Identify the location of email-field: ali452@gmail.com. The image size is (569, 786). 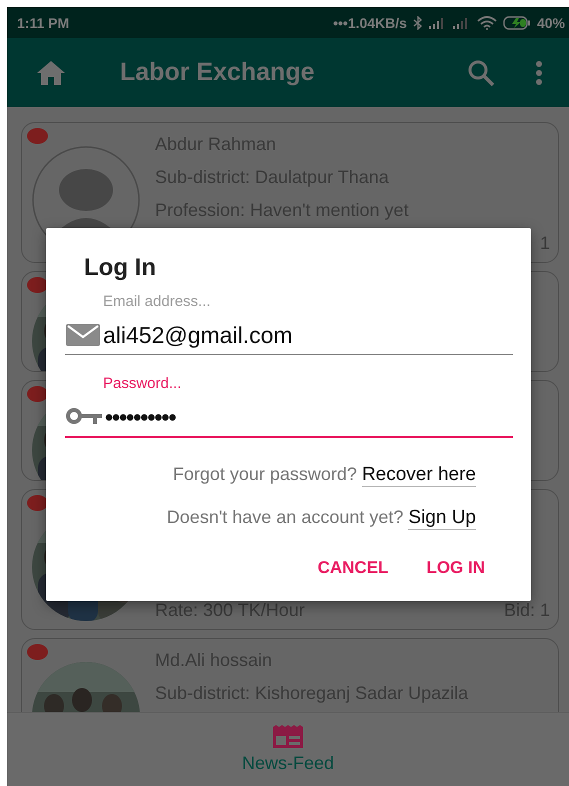
(289, 332).